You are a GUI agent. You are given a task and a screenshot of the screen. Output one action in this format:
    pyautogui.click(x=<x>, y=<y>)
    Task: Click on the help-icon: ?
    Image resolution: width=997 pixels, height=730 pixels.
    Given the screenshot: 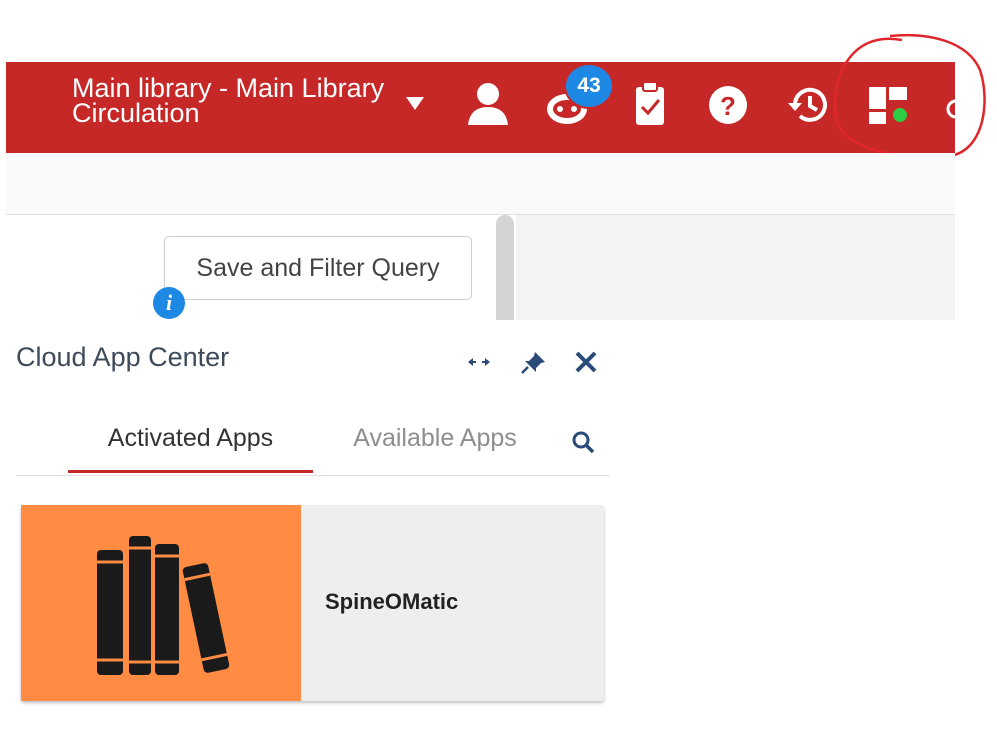 What is the action you would take?
    pyautogui.click(x=728, y=104)
    